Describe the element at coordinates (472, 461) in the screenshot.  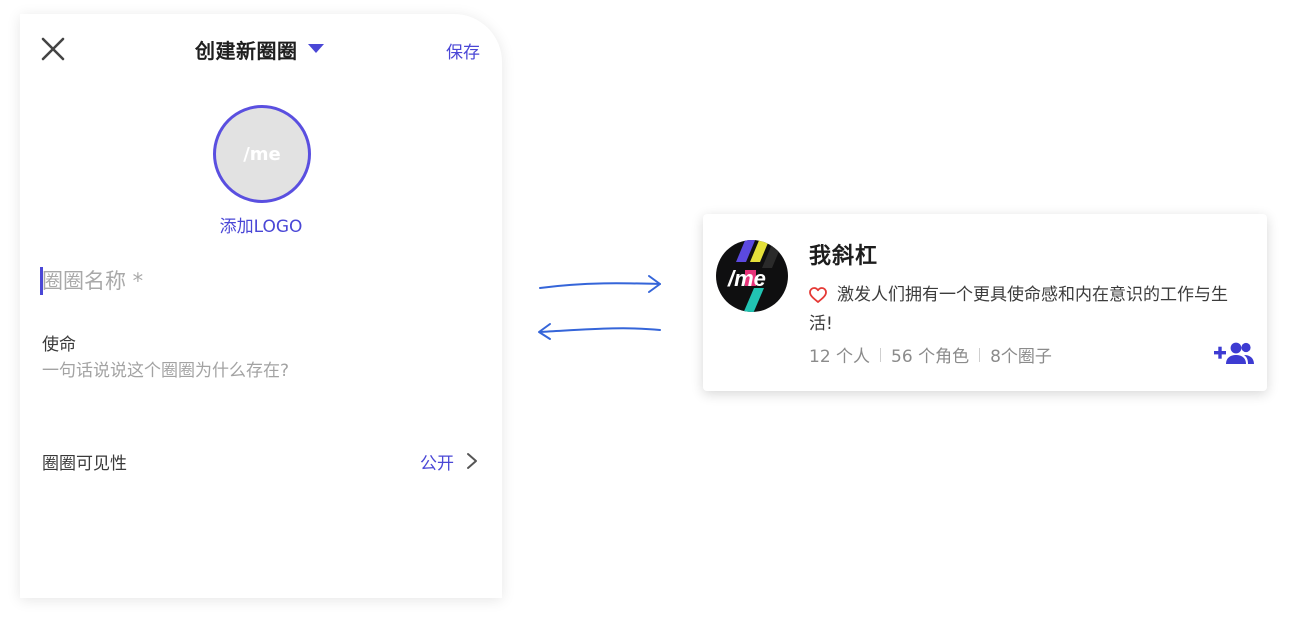
I see `chevron-right-icon` at that location.